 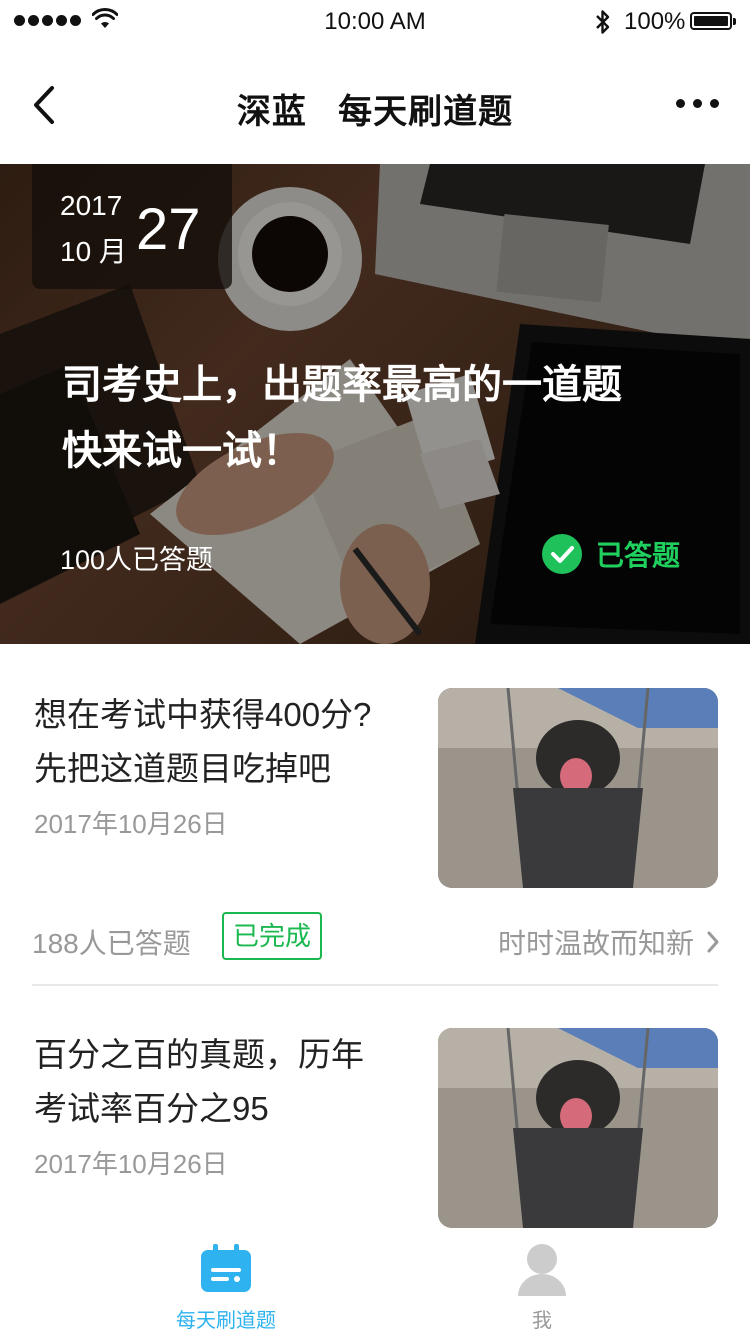 What do you see at coordinates (93, 251) in the screenshot?
I see `date-month: 10 月` at bounding box center [93, 251].